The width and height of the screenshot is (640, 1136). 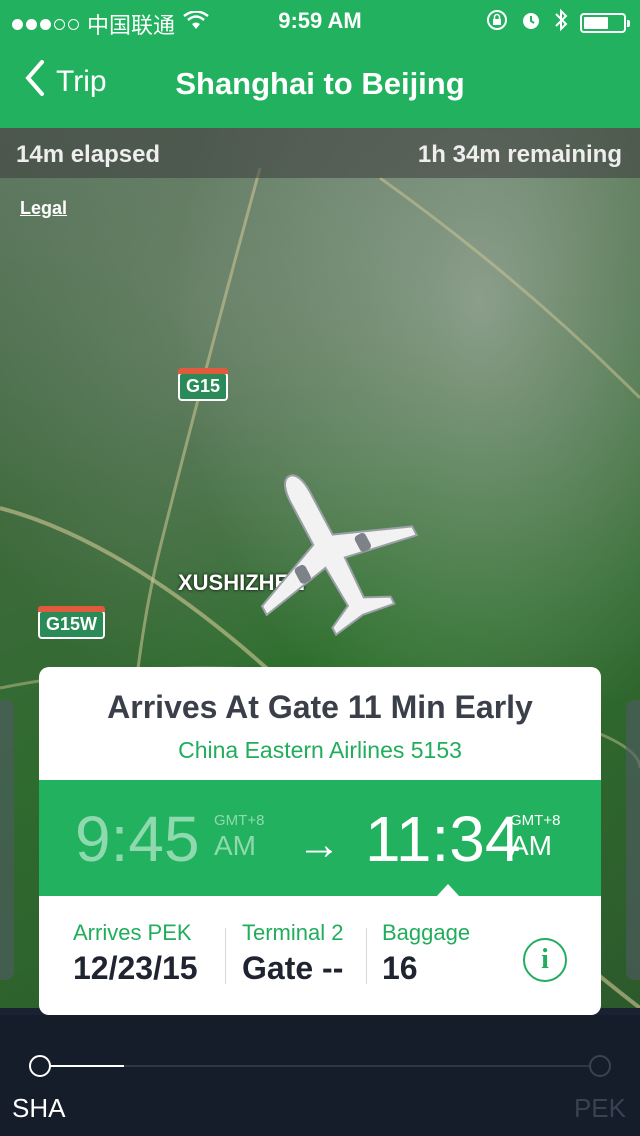 What do you see at coordinates (400, 968) in the screenshot?
I see `detail-value: 16` at bounding box center [400, 968].